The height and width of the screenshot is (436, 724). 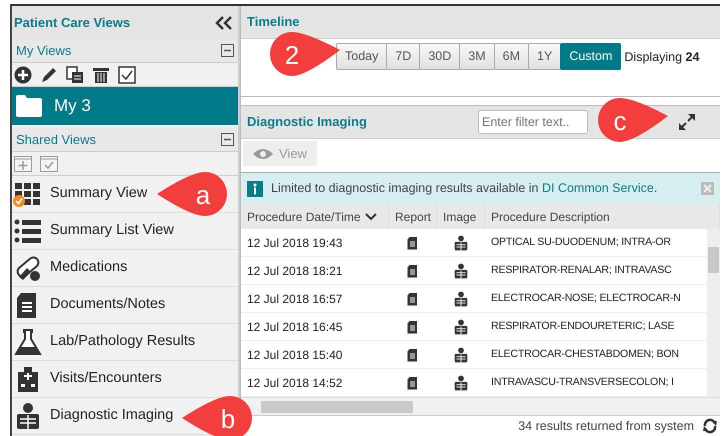 What do you see at coordinates (545, 56) in the screenshot?
I see `range-button: 1Y` at bounding box center [545, 56].